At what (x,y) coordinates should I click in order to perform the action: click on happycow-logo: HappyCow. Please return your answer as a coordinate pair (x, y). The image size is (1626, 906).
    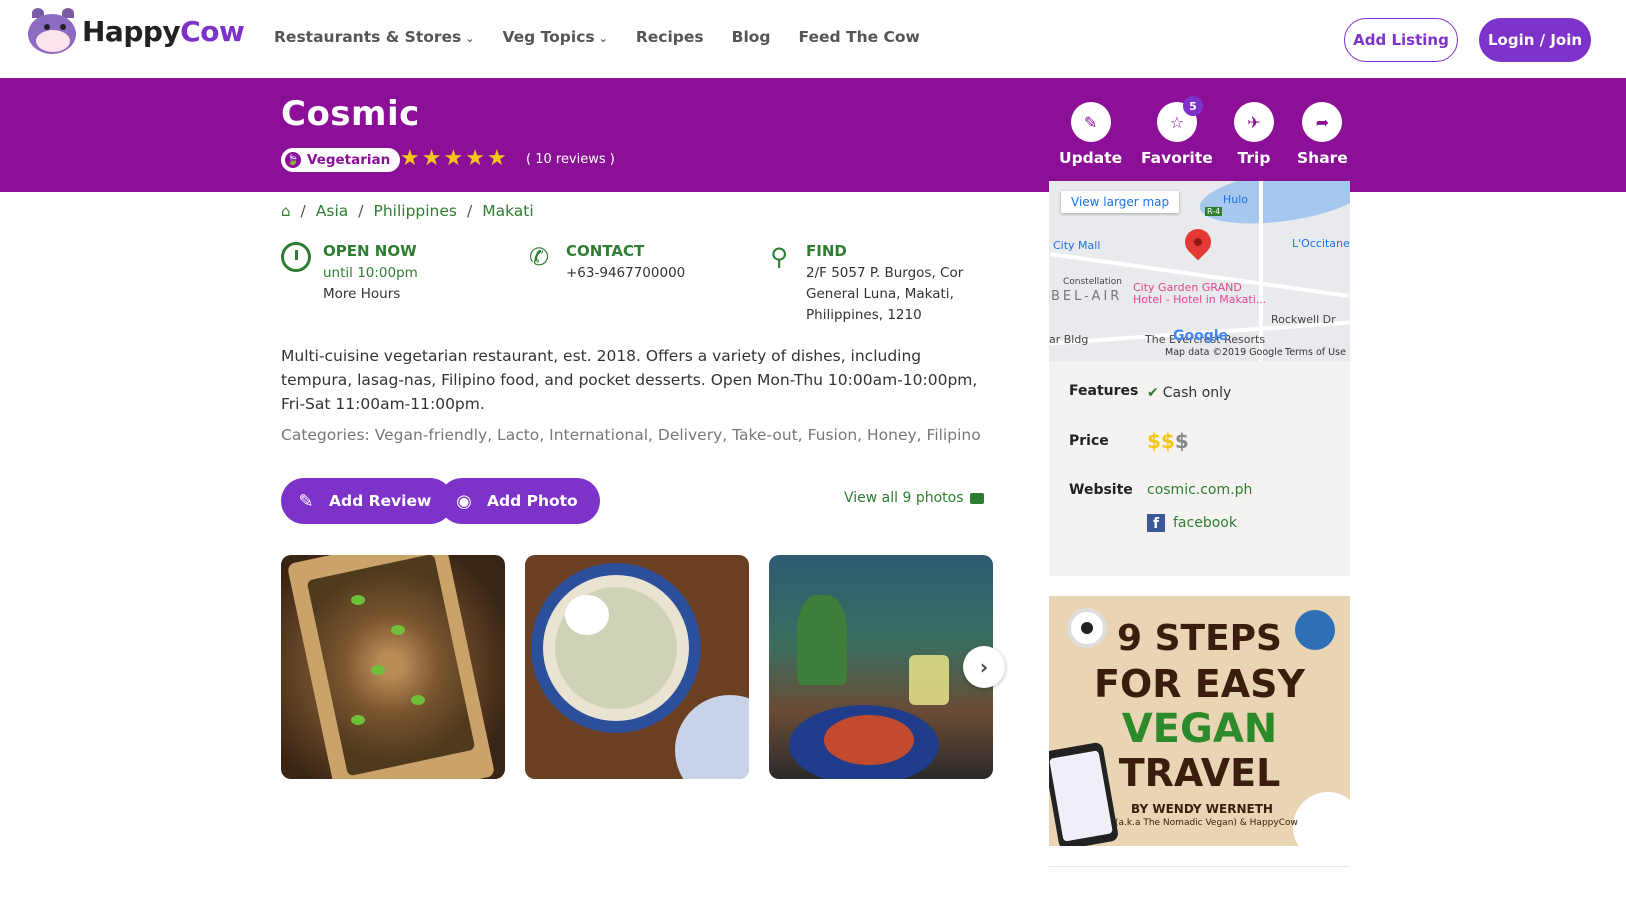
    Looking at the image, I should click on (134, 31).